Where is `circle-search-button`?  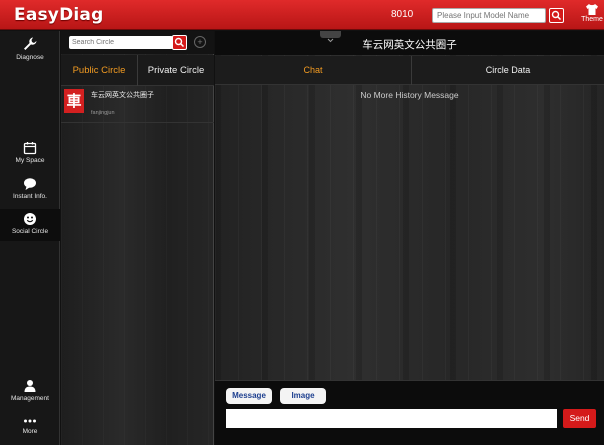
circle-search-button is located at coordinates (179, 42).